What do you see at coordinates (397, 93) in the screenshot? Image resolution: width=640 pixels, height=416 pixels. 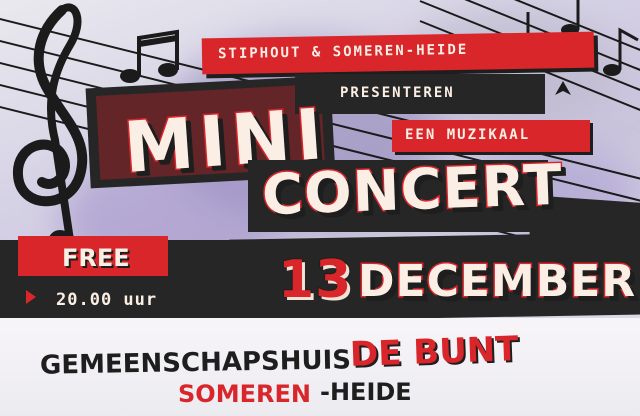 I see `presenteren-text: PRESENTEREN` at bounding box center [397, 93].